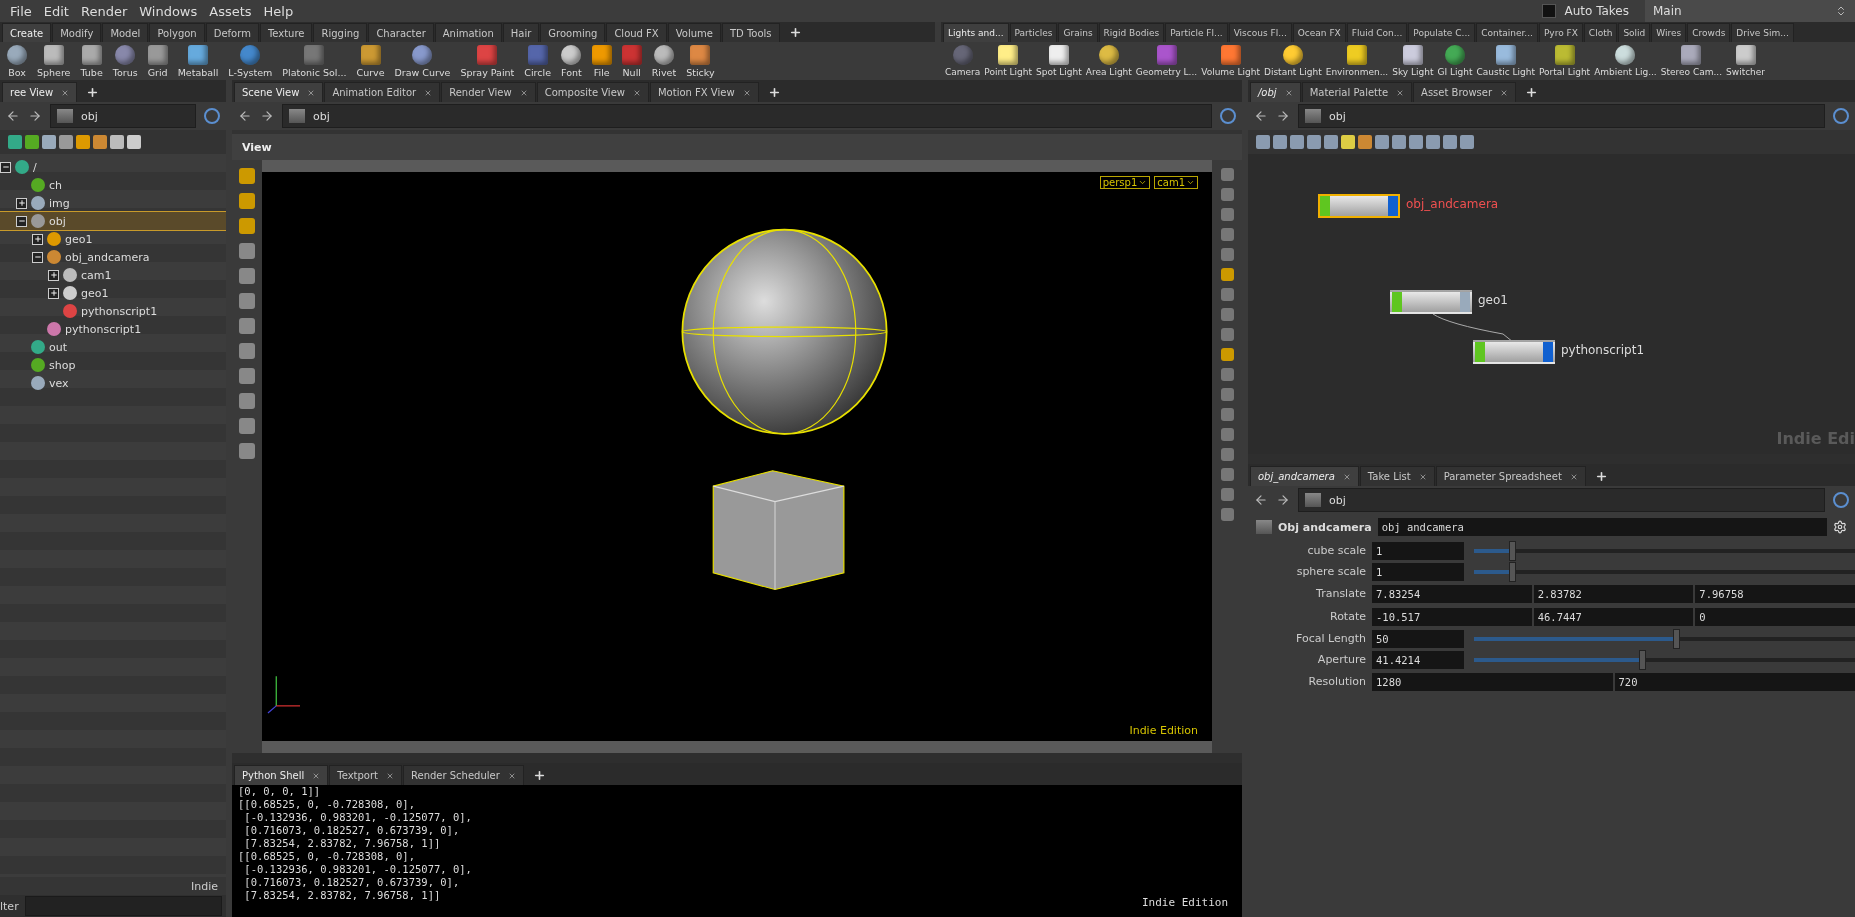 This screenshot has width=1855, height=917. What do you see at coordinates (1304, 476) in the screenshot?
I see `panel-tab: obj_andcamera` at bounding box center [1304, 476].